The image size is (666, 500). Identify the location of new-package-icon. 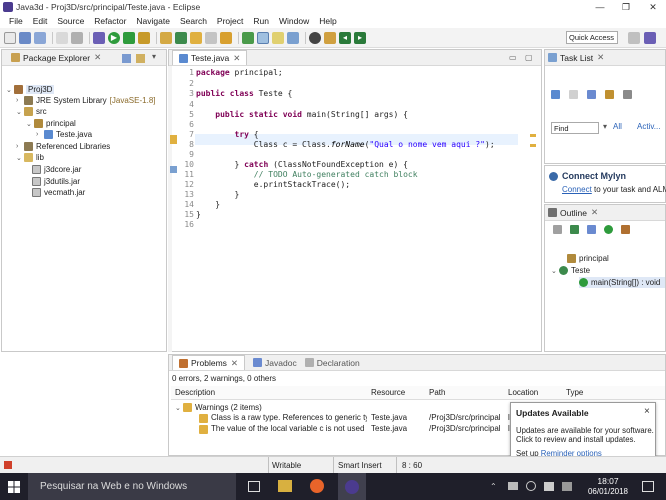
(166, 37).